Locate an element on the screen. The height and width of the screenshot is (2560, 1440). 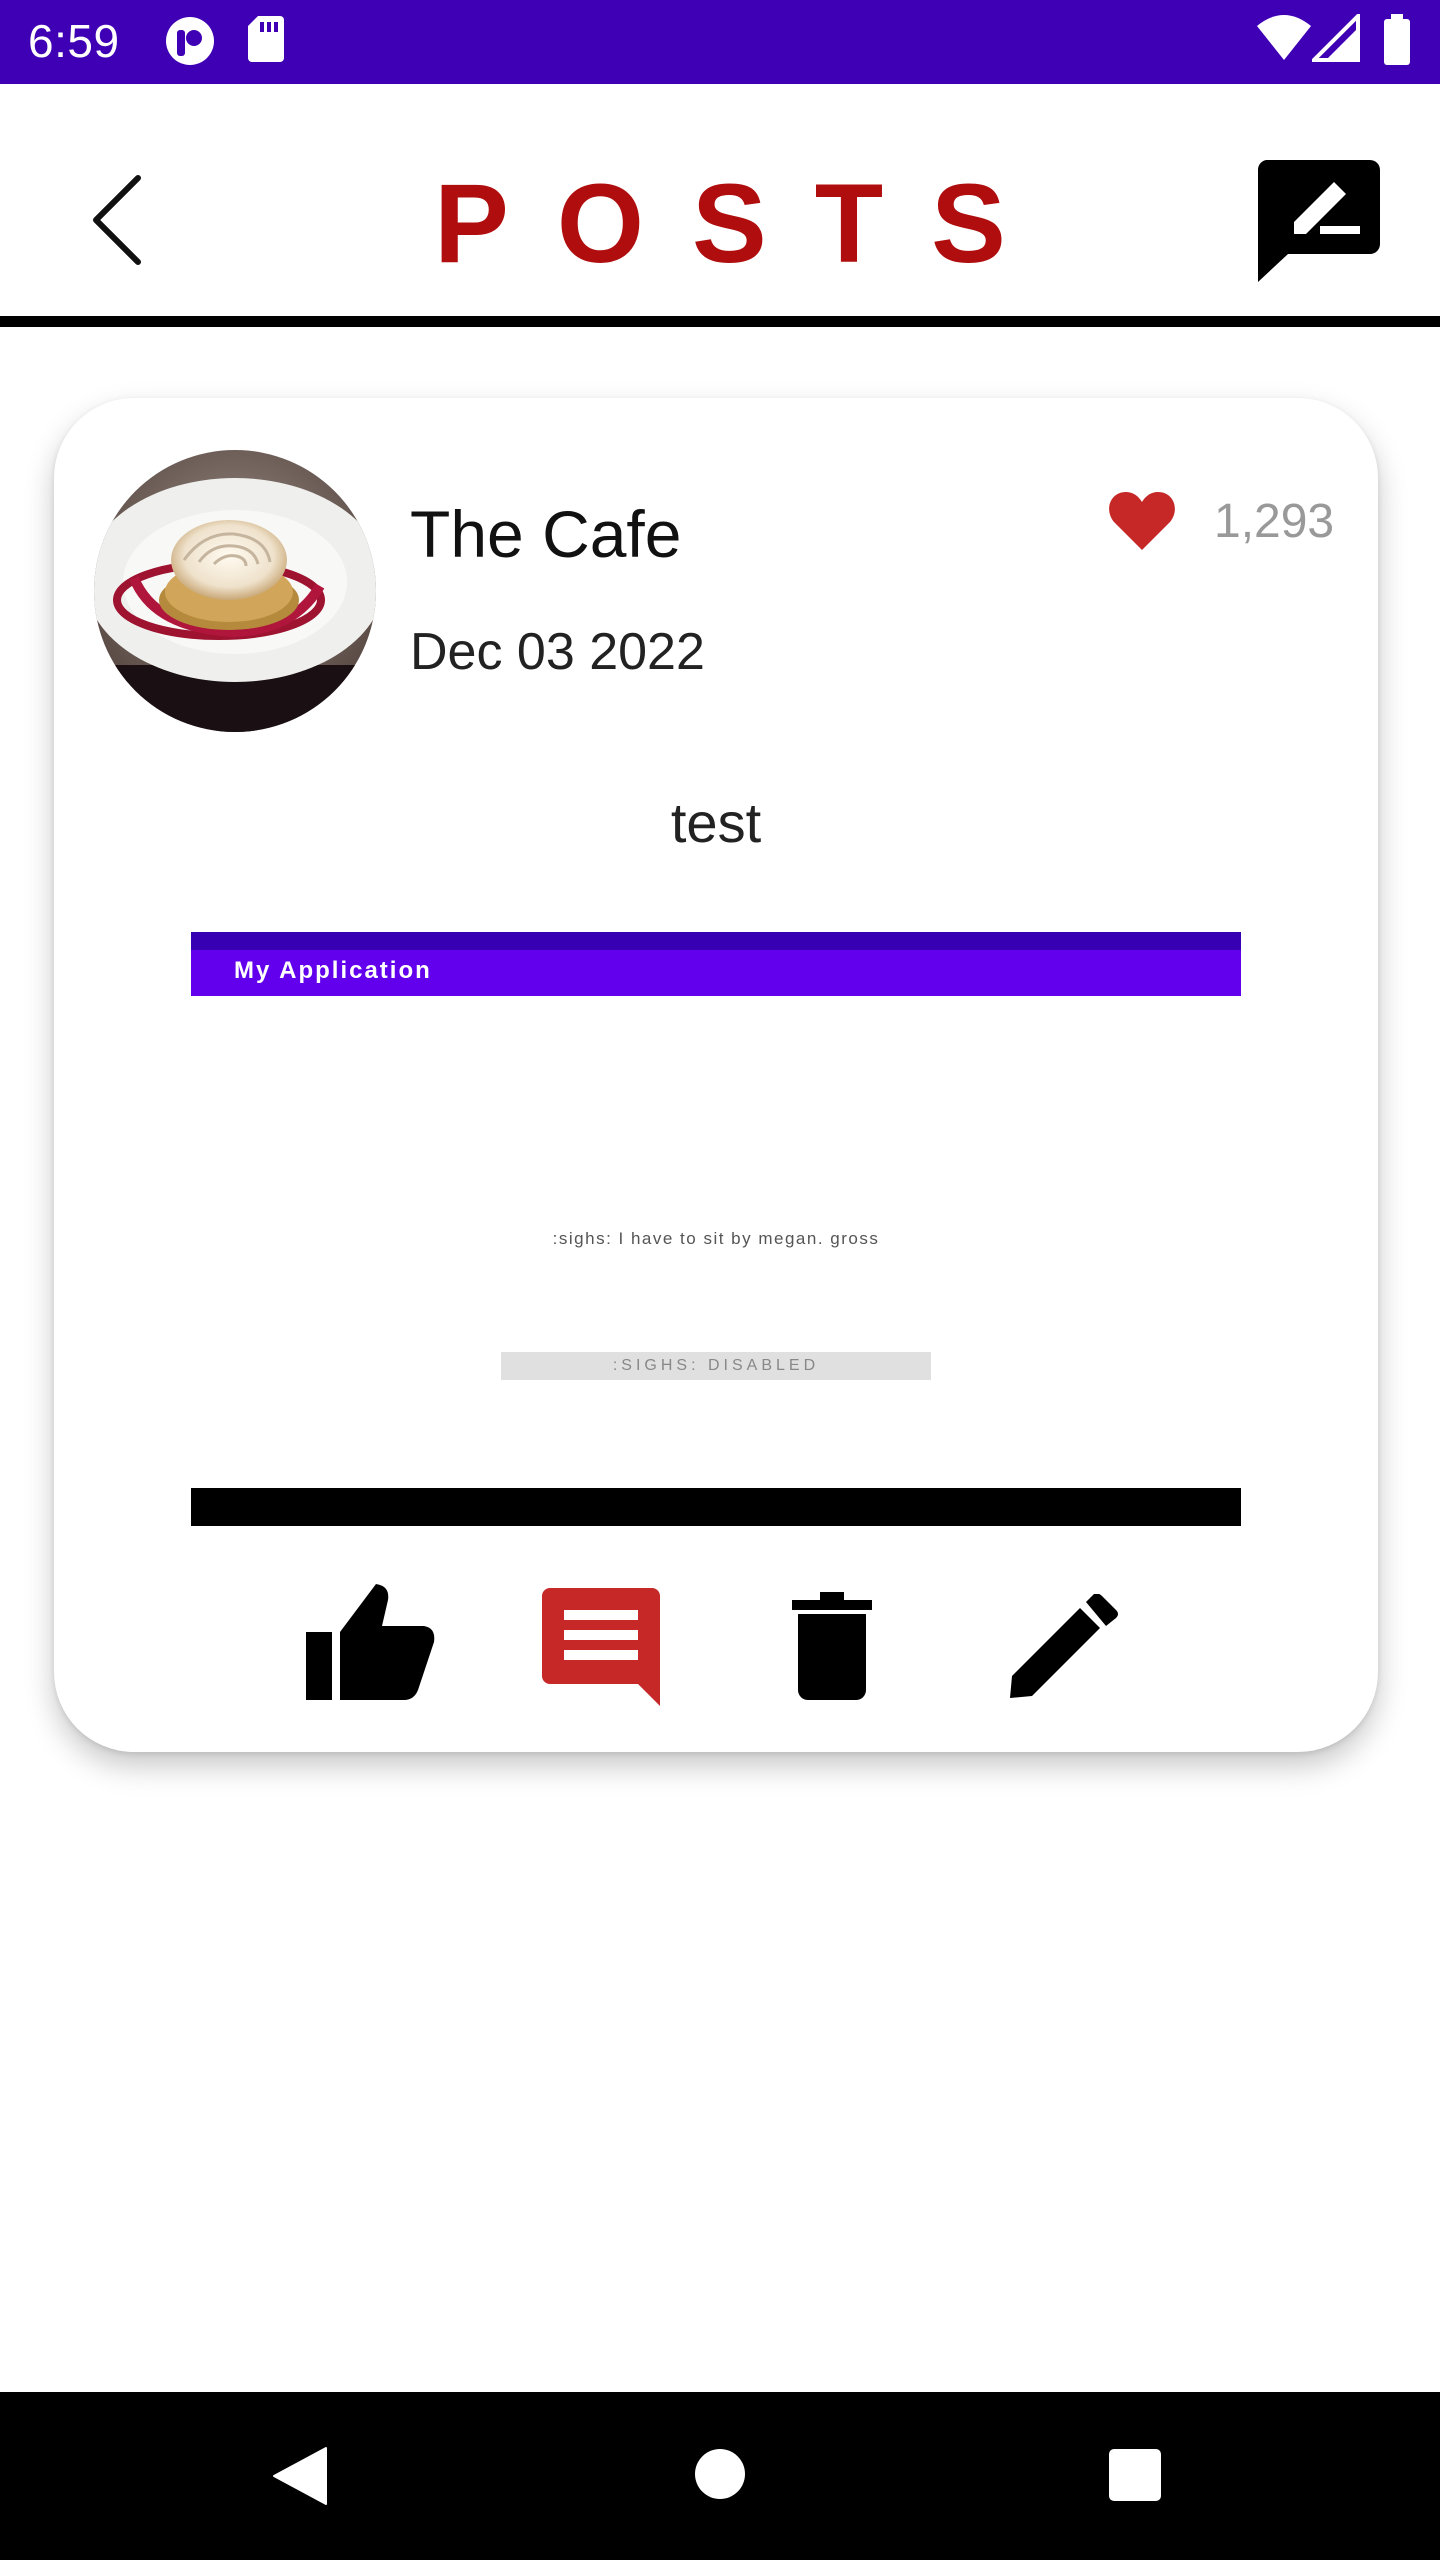
author-name: The Cafe is located at coordinates (545, 534).